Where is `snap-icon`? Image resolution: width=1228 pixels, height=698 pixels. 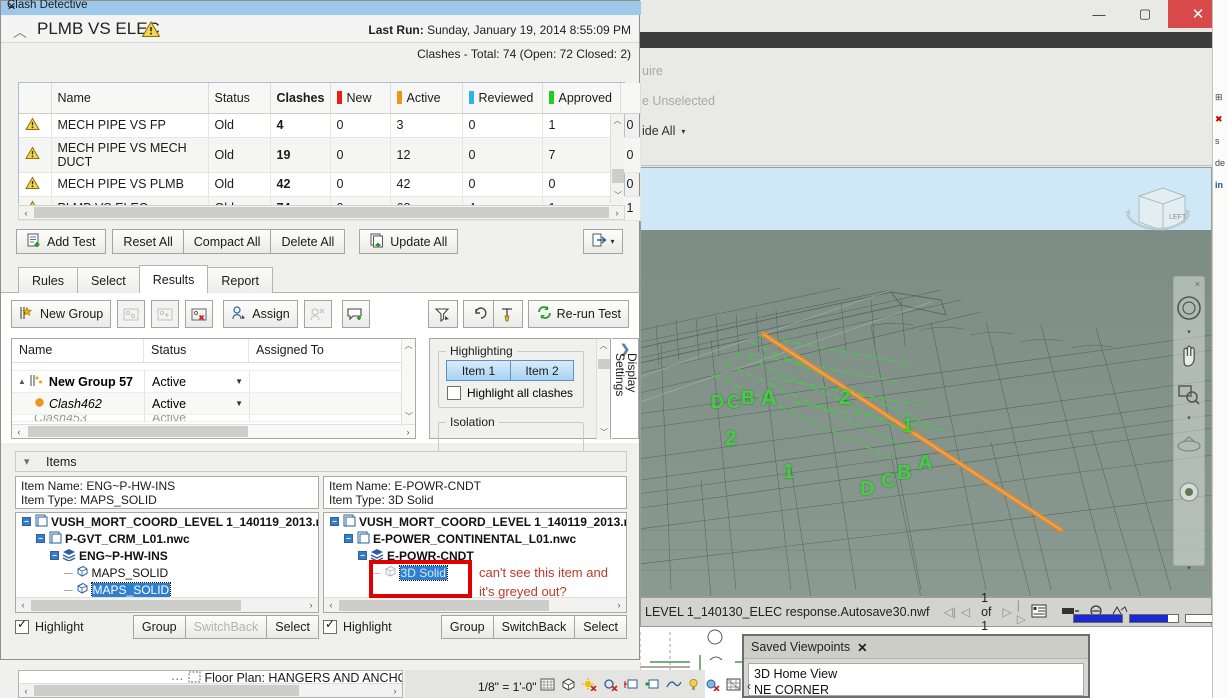 snap-icon is located at coordinates (631, 686).